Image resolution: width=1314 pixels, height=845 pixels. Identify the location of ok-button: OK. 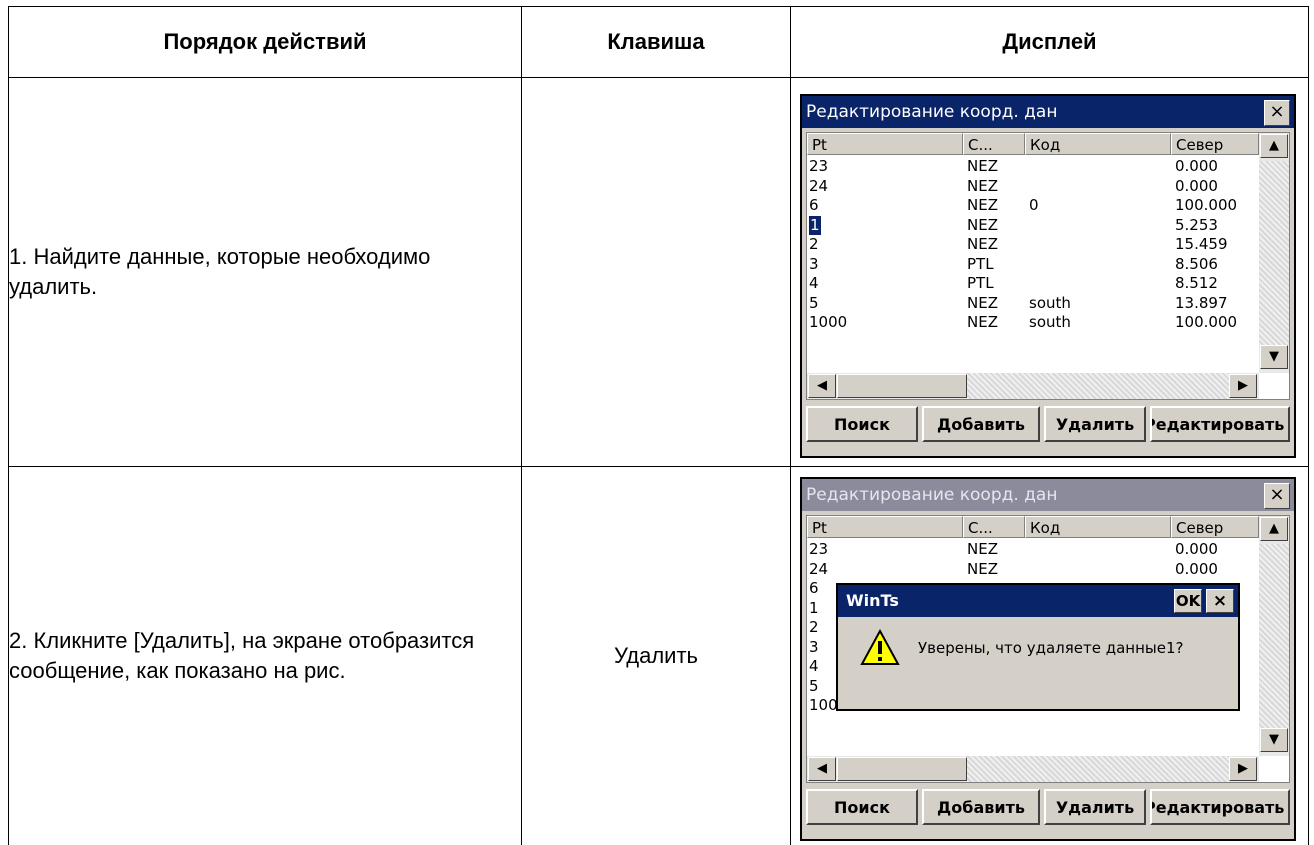
(1188, 601).